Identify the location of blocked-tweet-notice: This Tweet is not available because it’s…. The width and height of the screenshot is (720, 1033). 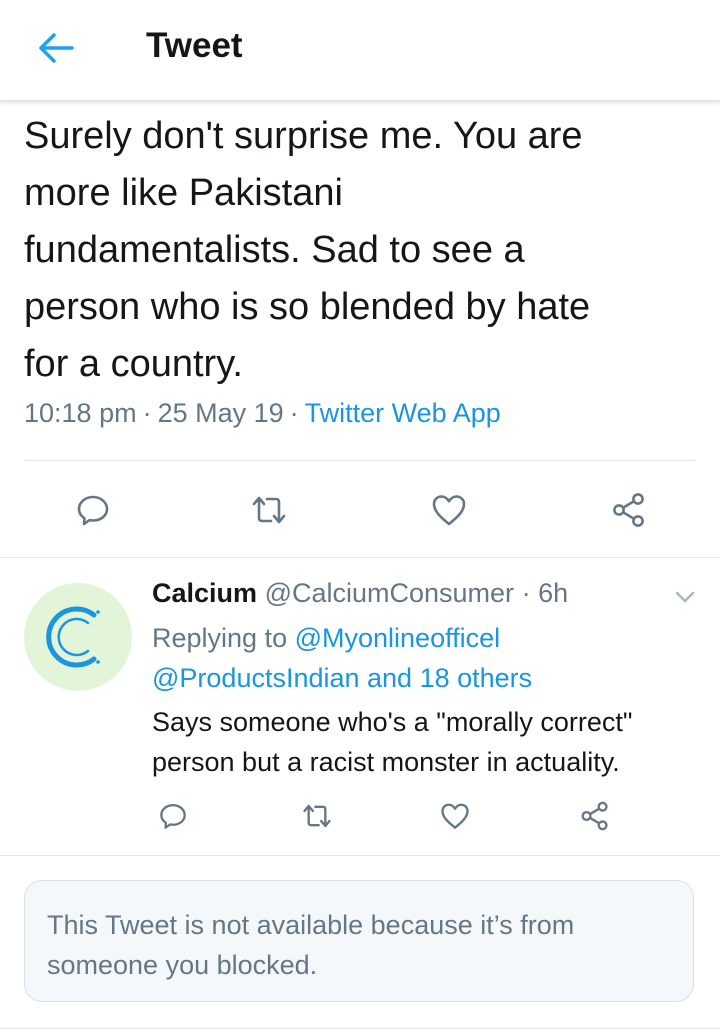
(359, 941).